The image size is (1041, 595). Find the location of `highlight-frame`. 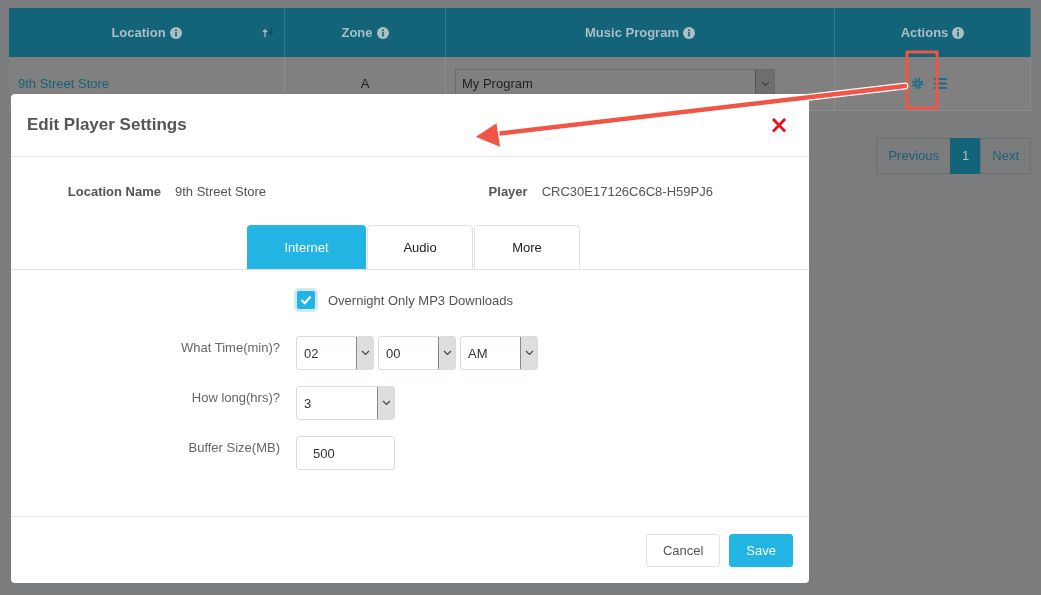

highlight-frame is located at coordinates (922, 80).